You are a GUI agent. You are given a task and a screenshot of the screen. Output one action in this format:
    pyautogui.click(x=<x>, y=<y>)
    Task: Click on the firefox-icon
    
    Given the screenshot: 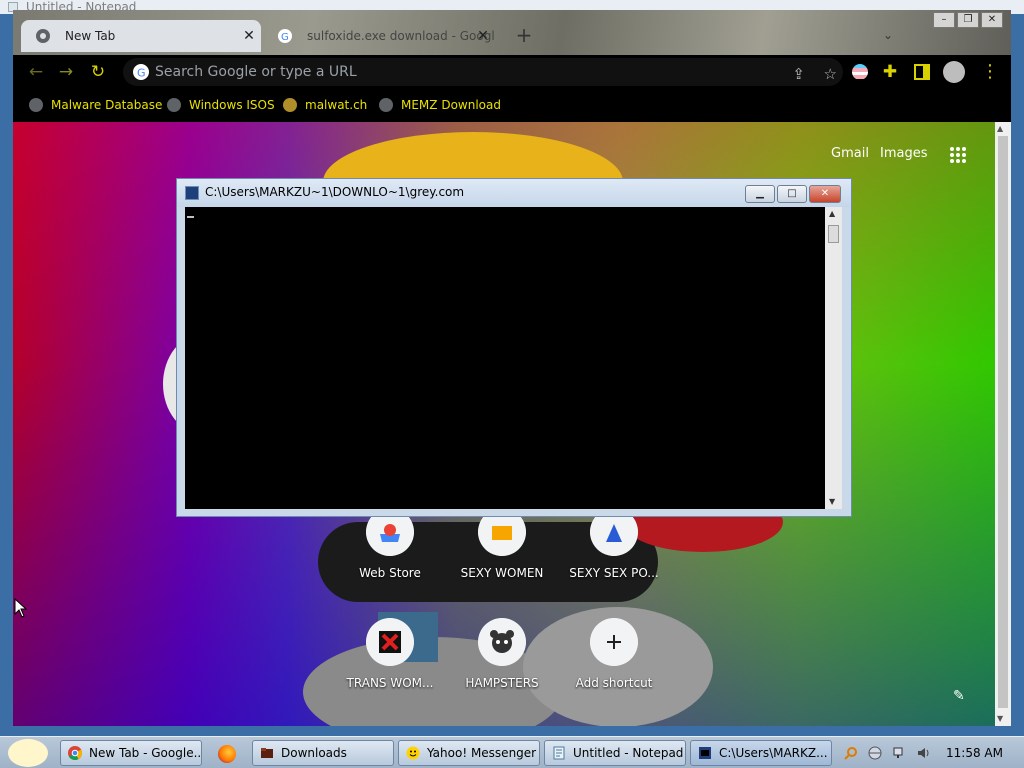 What is the action you would take?
    pyautogui.click(x=227, y=754)
    